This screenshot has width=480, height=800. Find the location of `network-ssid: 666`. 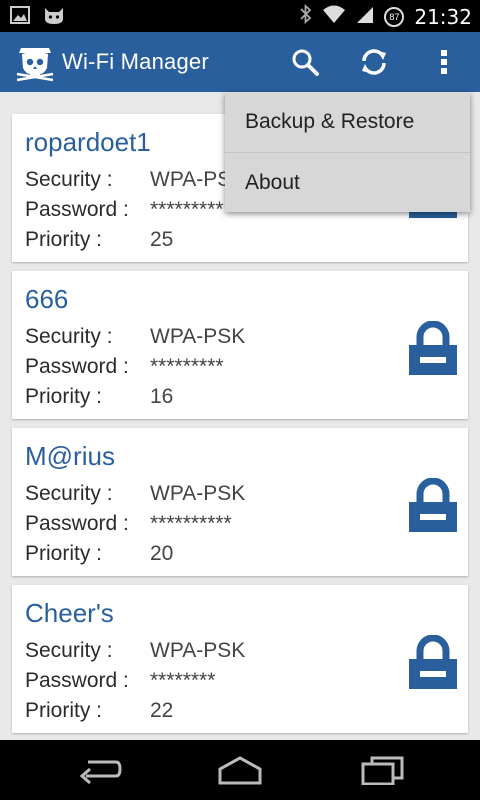

network-ssid: 666 is located at coordinates (47, 299).